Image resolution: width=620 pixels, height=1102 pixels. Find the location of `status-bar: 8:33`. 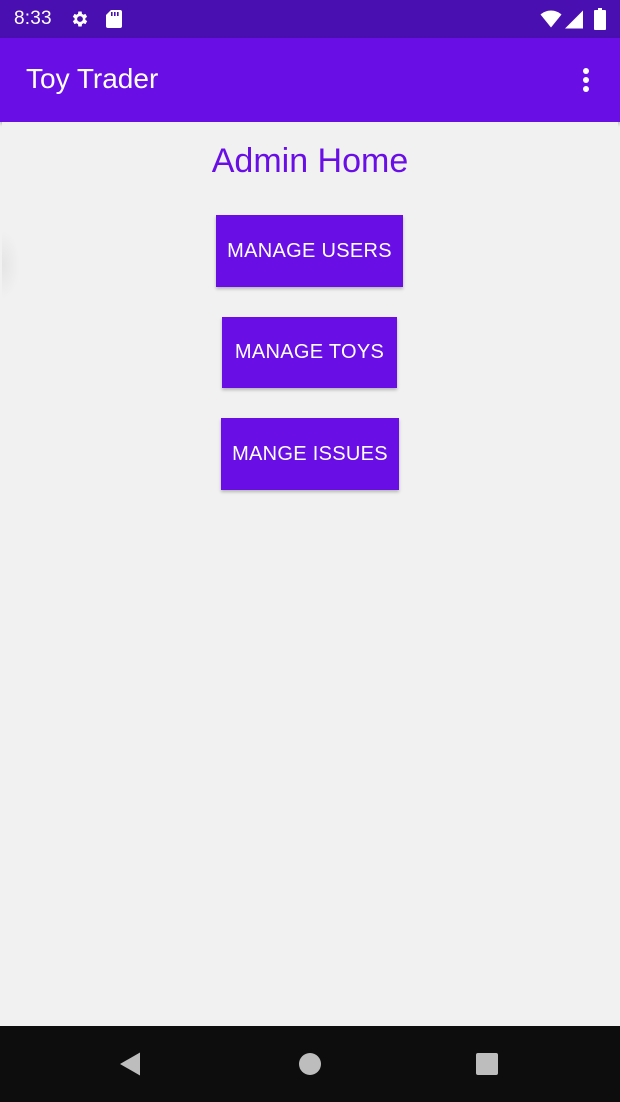

status-bar: 8:33 is located at coordinates (310, 19).